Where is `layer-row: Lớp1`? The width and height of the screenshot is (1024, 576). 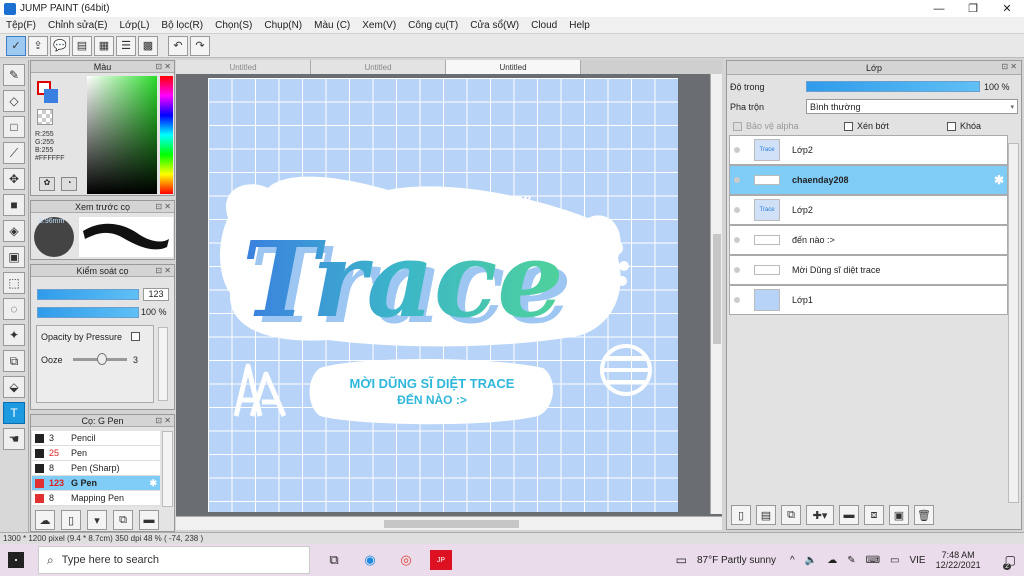 layer-row: Lớp1 is located at coordinates (868, 300).